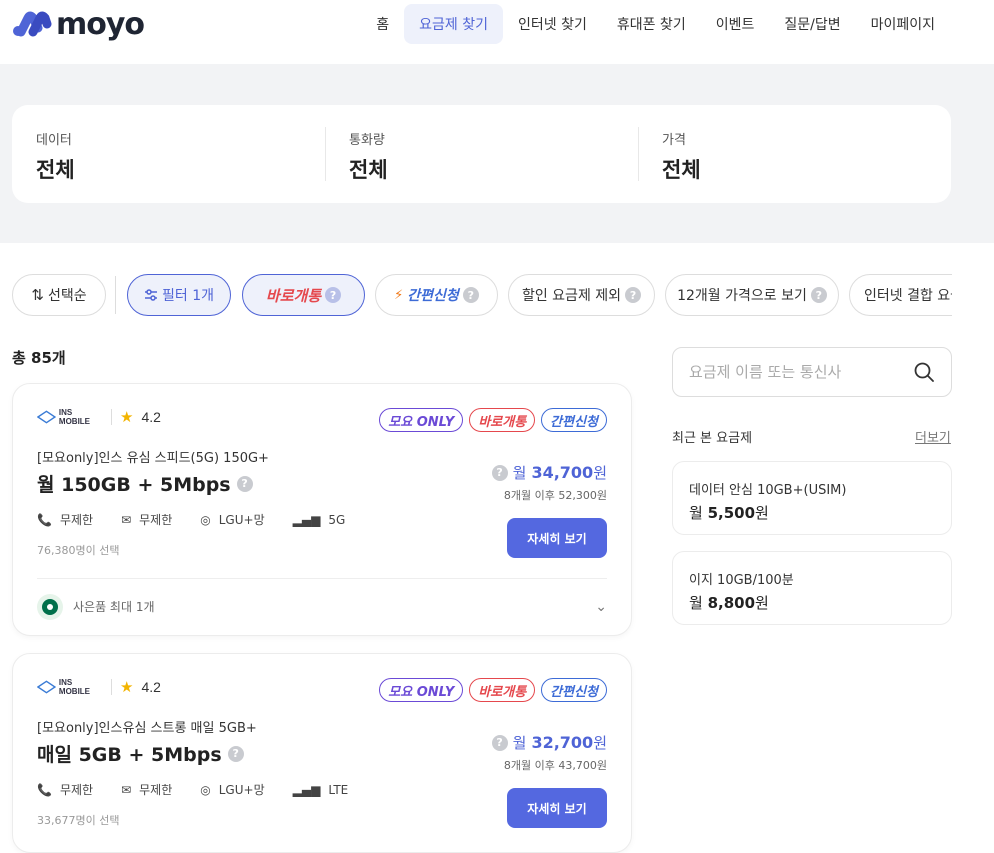 The height and width of the screenshot is (853, 994). I want to click on plan-title-text: 매일 5GB + 5Mbps, so click(129, 755).